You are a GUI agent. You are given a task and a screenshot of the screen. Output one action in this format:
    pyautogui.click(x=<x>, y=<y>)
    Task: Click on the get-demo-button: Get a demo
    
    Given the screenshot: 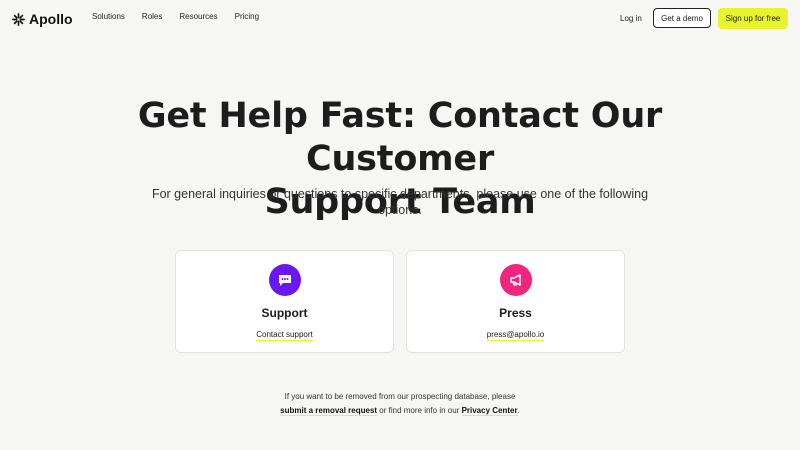 What is the action you would take?
    pyautogui.click(x=682, y=18)
    